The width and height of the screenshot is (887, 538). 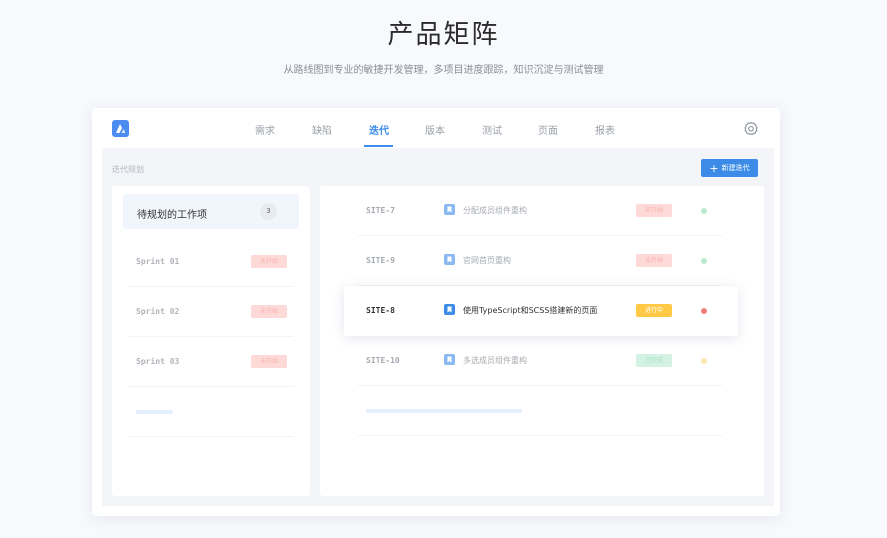 I want to click on sprint-row-placeholder, so click(x=211, y=412).